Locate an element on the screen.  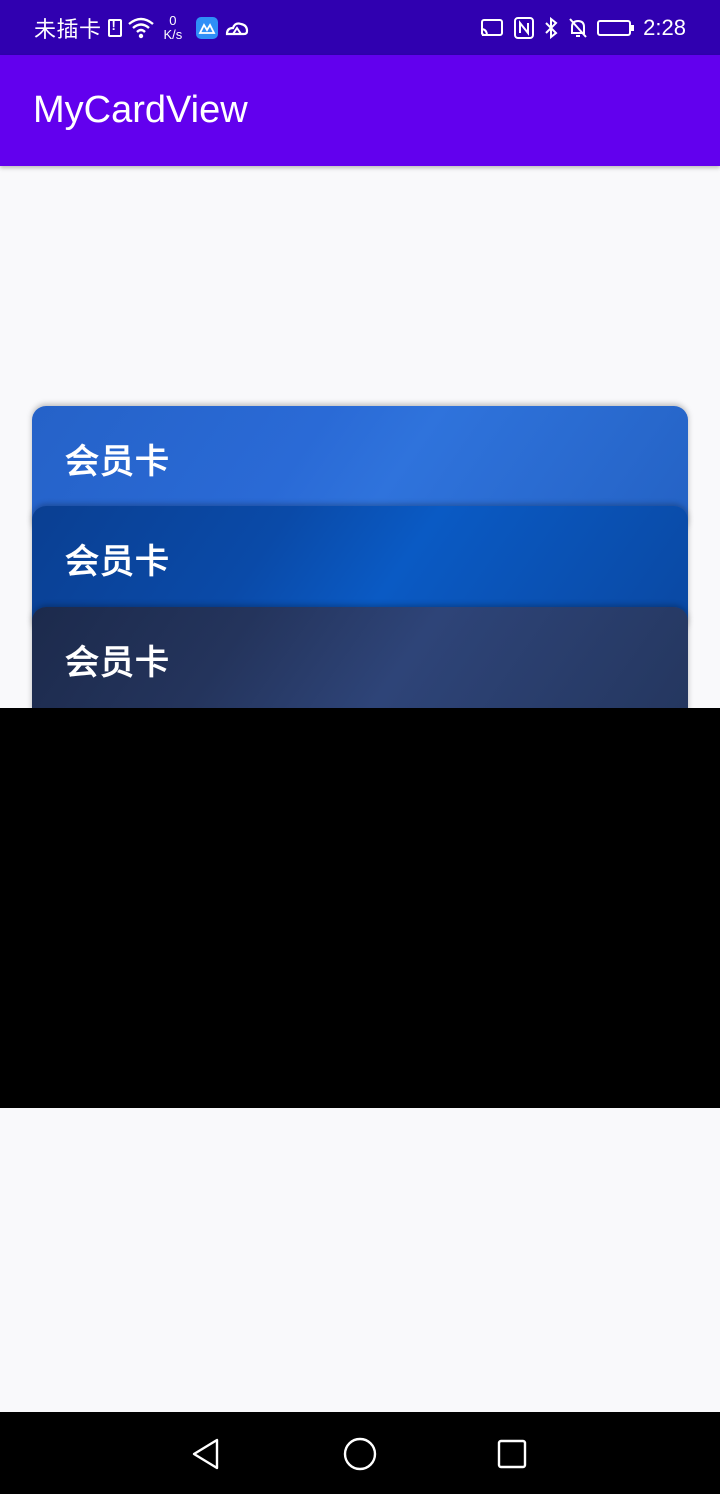
back-button is located at coordinates (206, 1454).